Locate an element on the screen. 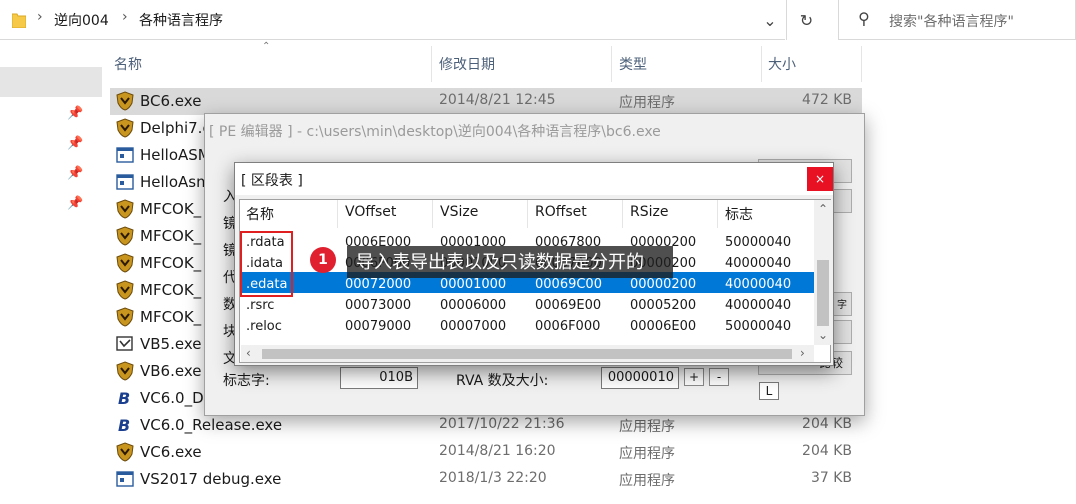 This screenshot has width=1076, height=504. window-app-icon is located at coordinates (125, 479).